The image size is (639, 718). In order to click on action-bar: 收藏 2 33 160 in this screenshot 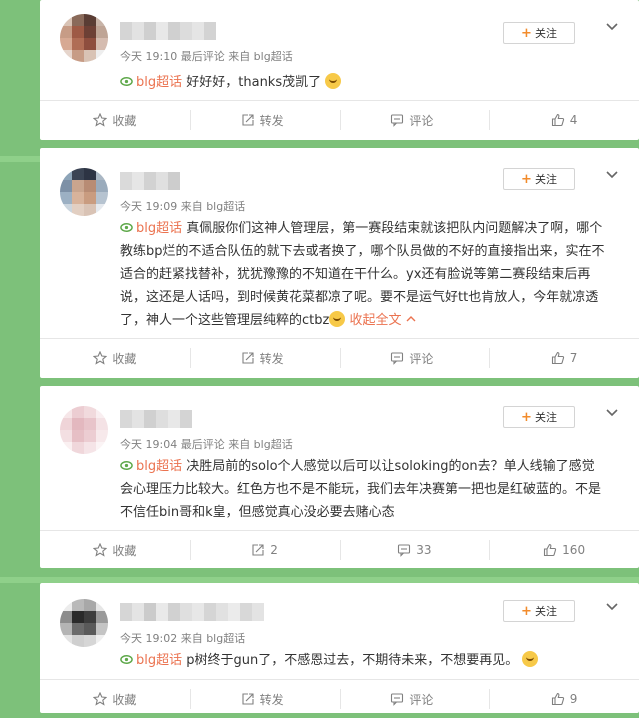, I will do `click(339, 549)`.